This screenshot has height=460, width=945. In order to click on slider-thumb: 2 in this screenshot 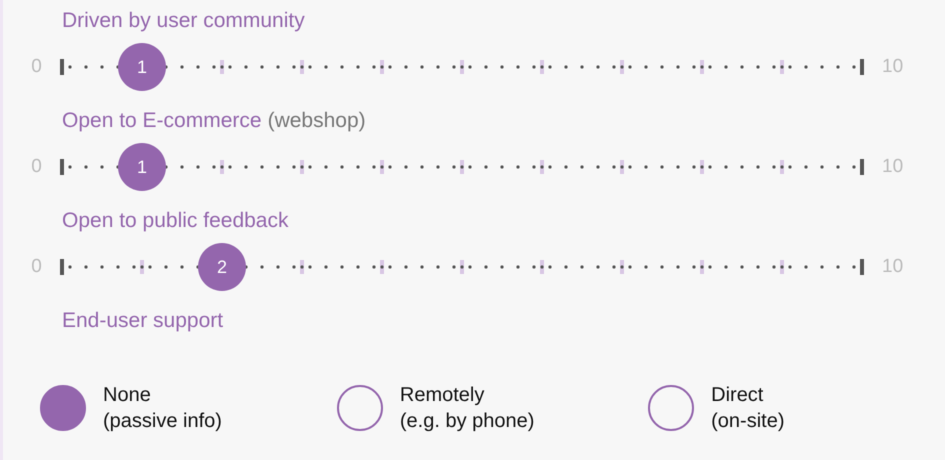, I will do `click(222, 267)`.